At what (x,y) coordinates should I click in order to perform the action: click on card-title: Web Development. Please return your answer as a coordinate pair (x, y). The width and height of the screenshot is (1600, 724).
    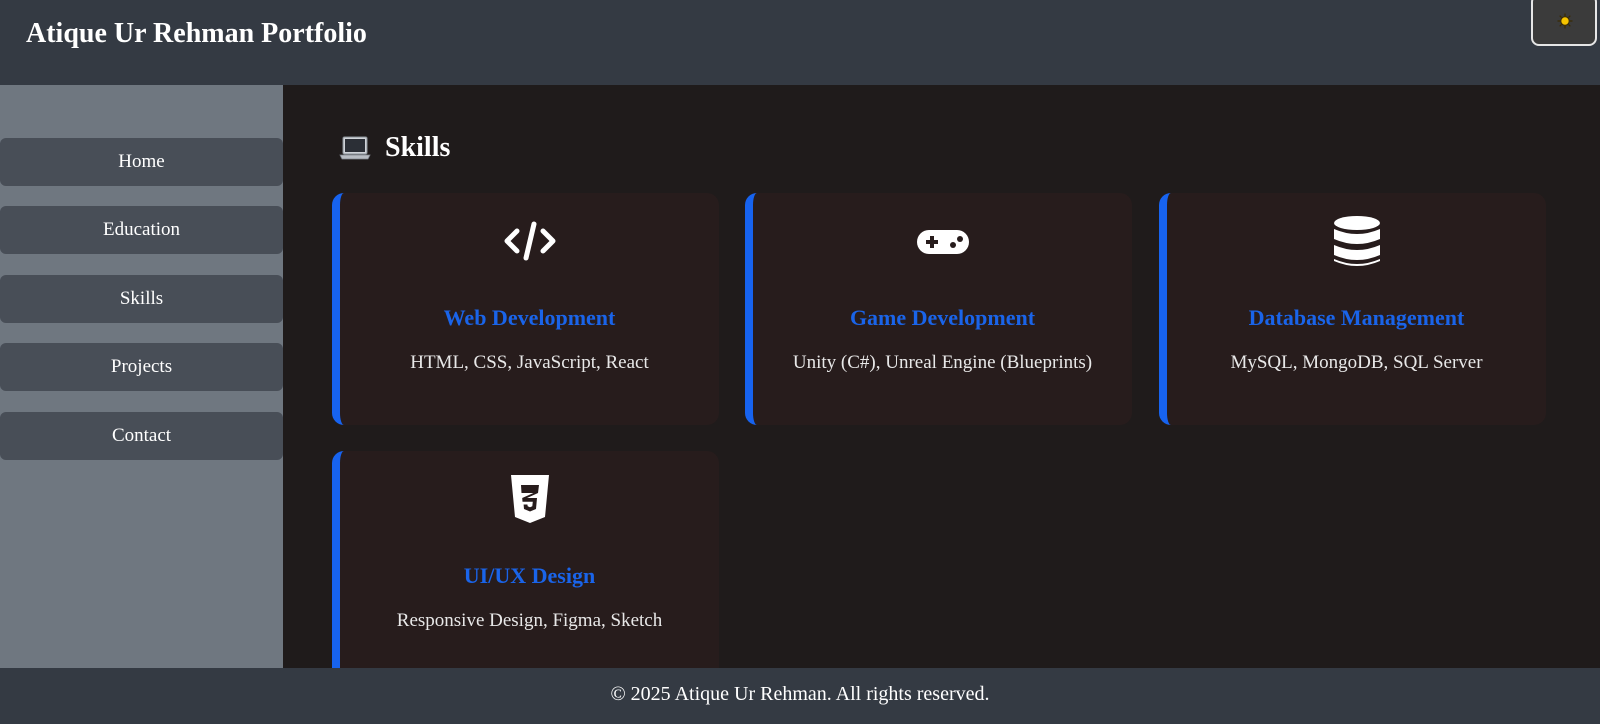
    Looking at the image, I should click on (529, 317).